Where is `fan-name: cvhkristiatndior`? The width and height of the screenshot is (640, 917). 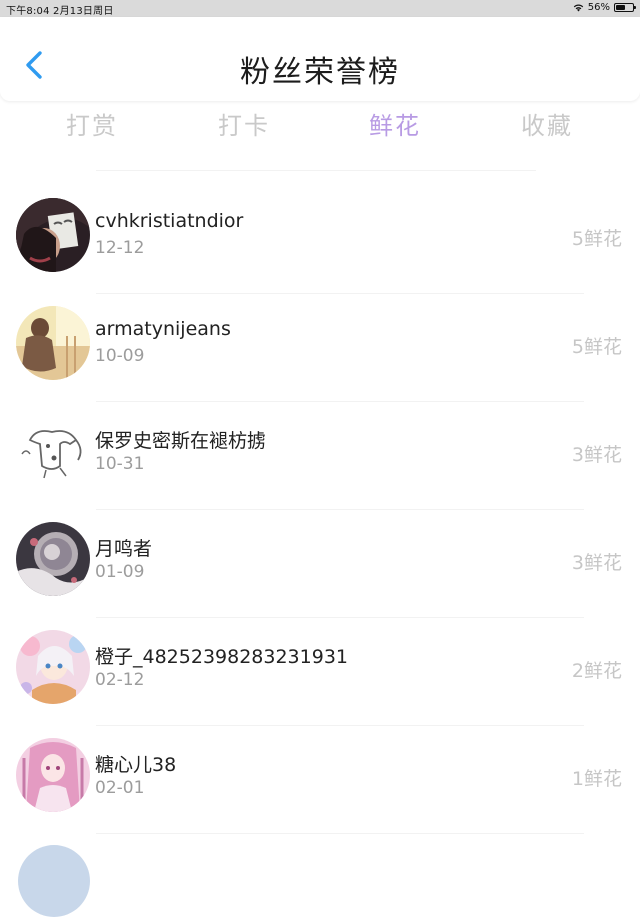
fan-name: cvhkristiatndior is located at coordinates (169, 221).